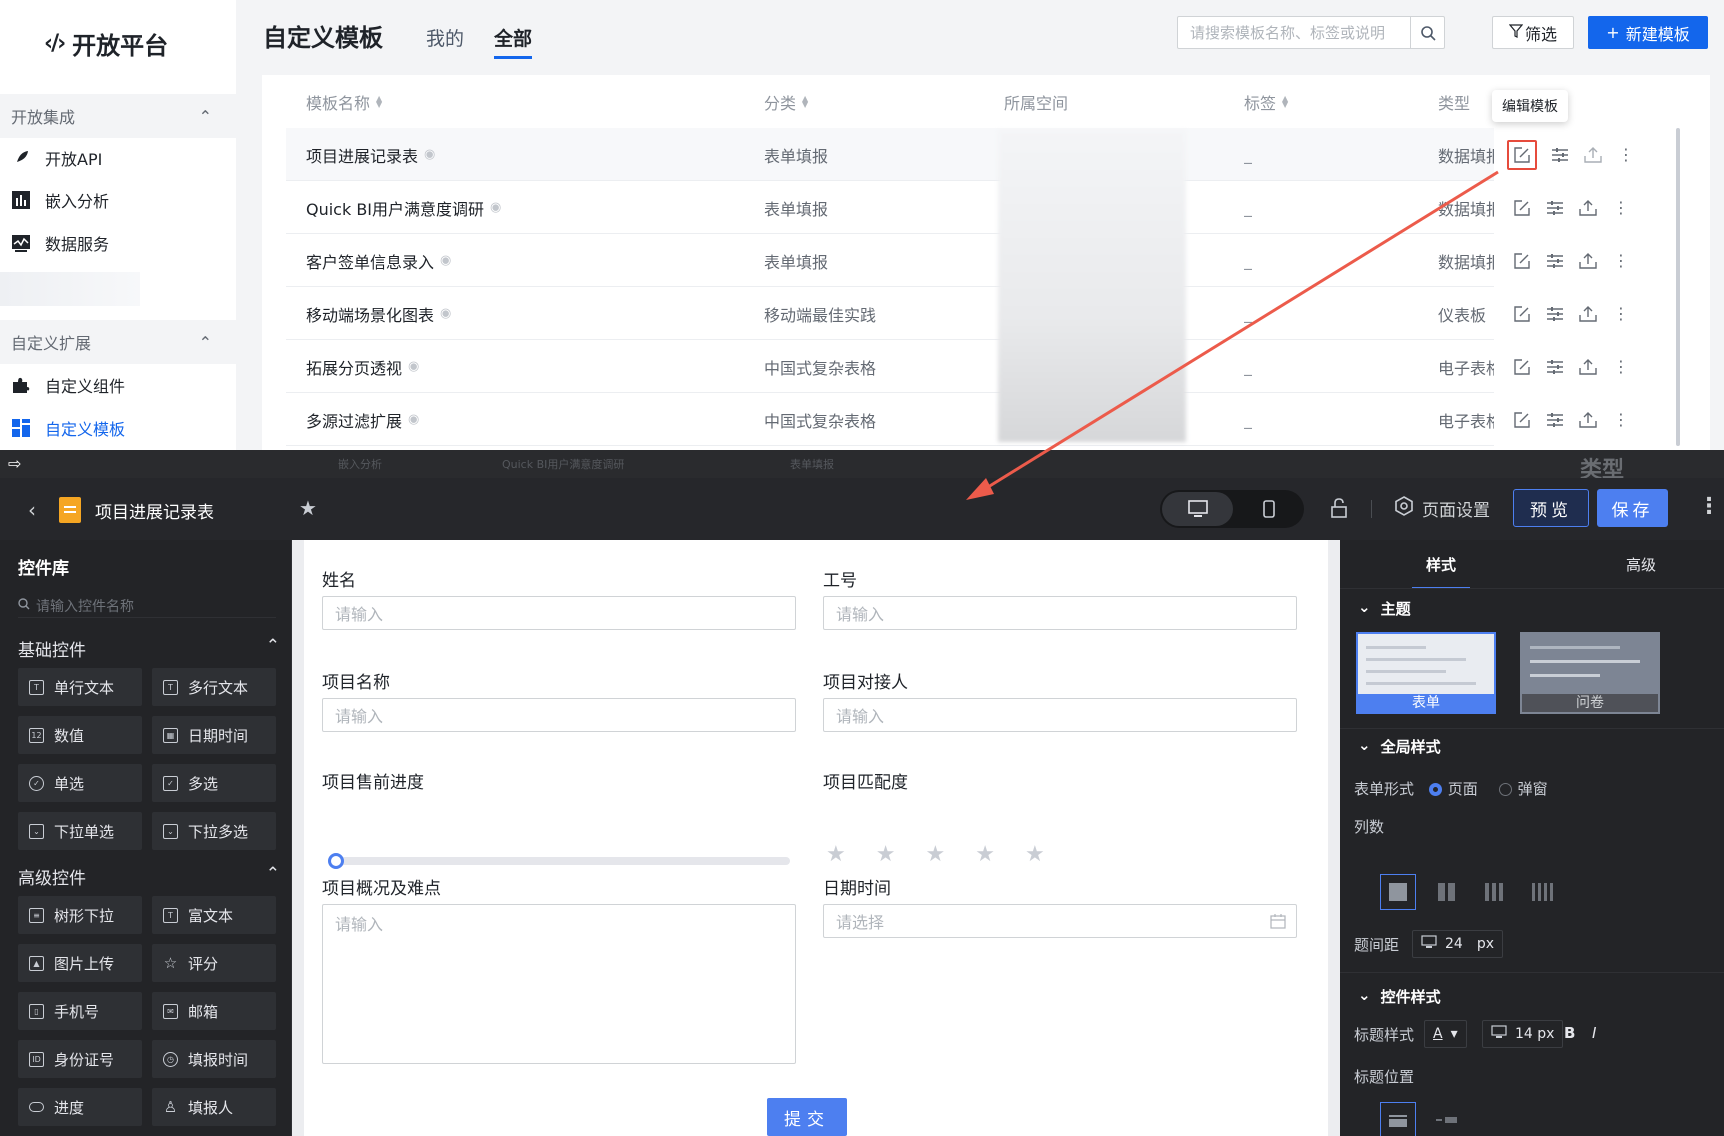 This screenshot has height=1136, width=1724. Describe the element at coordinates (1641, 564) in the screenshot. I see `tab-advanced: 高级` at that location.